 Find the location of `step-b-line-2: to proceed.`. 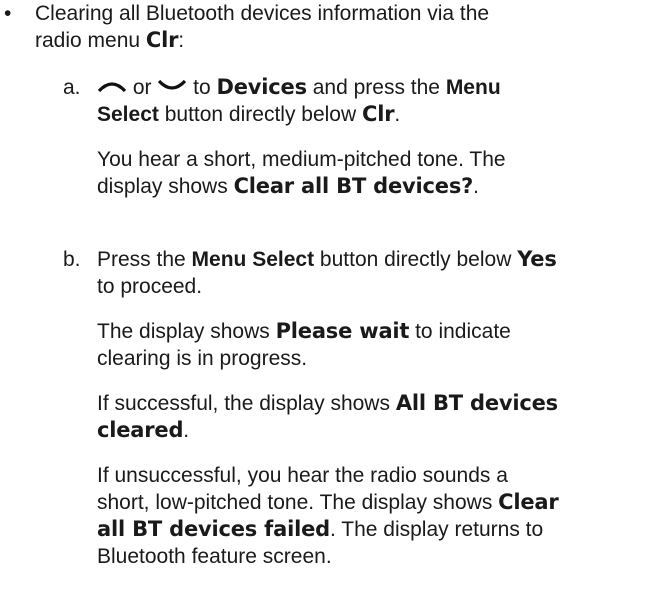

step-b-line-2: to proceed. is located at coordinates (150, 286).